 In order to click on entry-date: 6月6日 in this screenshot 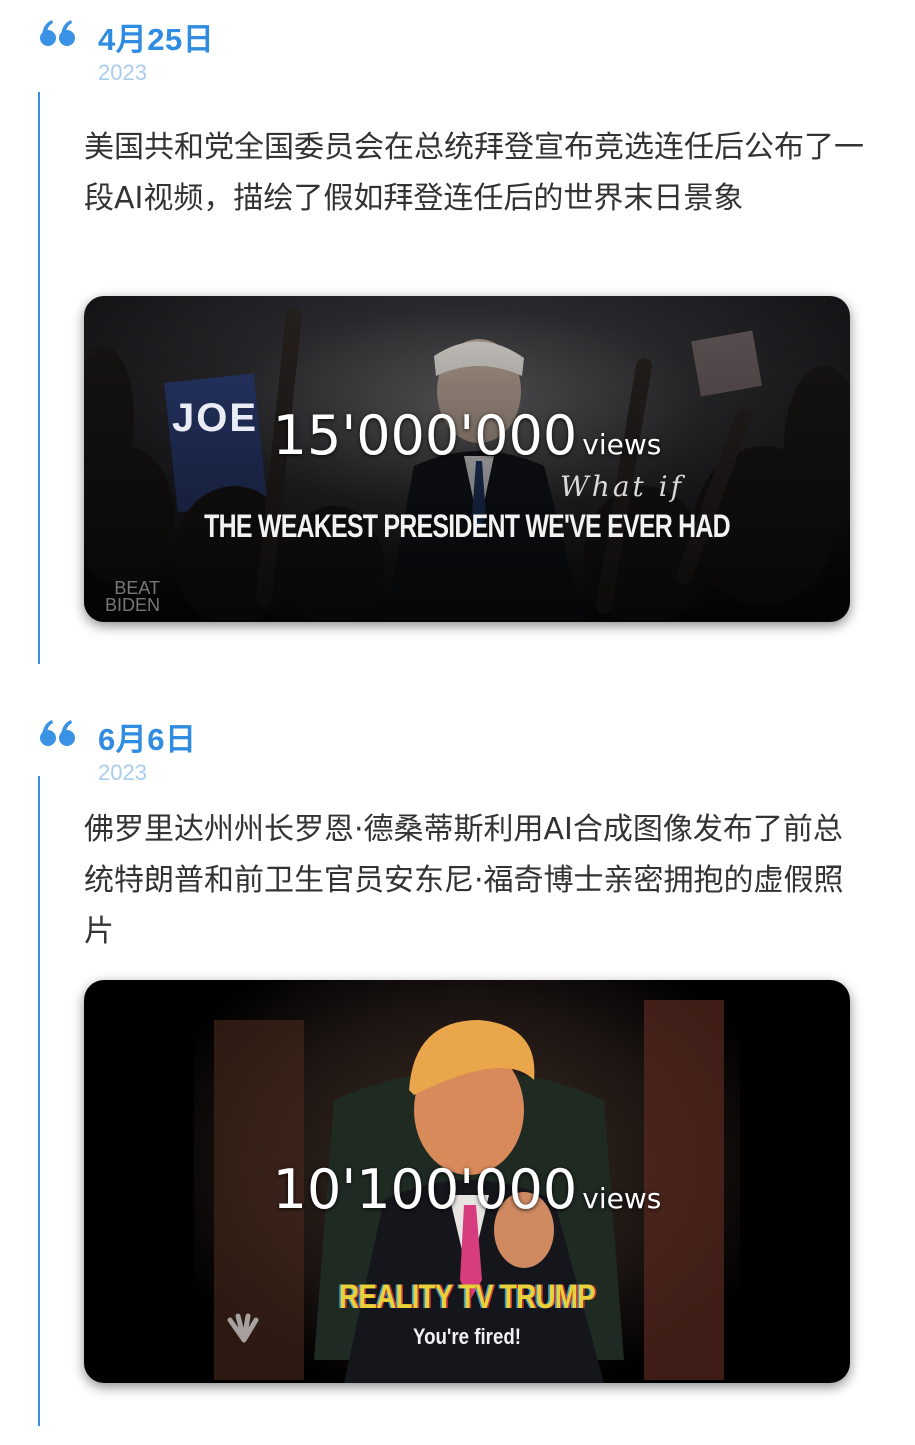, I will do `click(147, 739)`.